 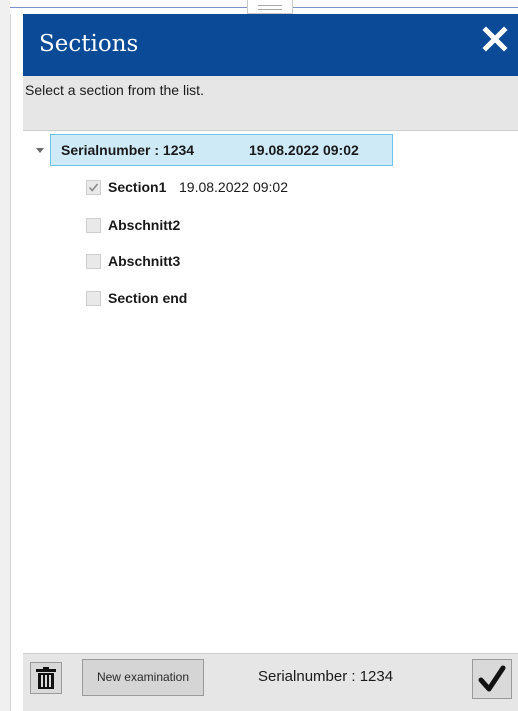 What do you see at coordinates (233, 187) in the screenshot?
I see `section-date: 19.08.2022 09:02` at bounding box center [233, 187].